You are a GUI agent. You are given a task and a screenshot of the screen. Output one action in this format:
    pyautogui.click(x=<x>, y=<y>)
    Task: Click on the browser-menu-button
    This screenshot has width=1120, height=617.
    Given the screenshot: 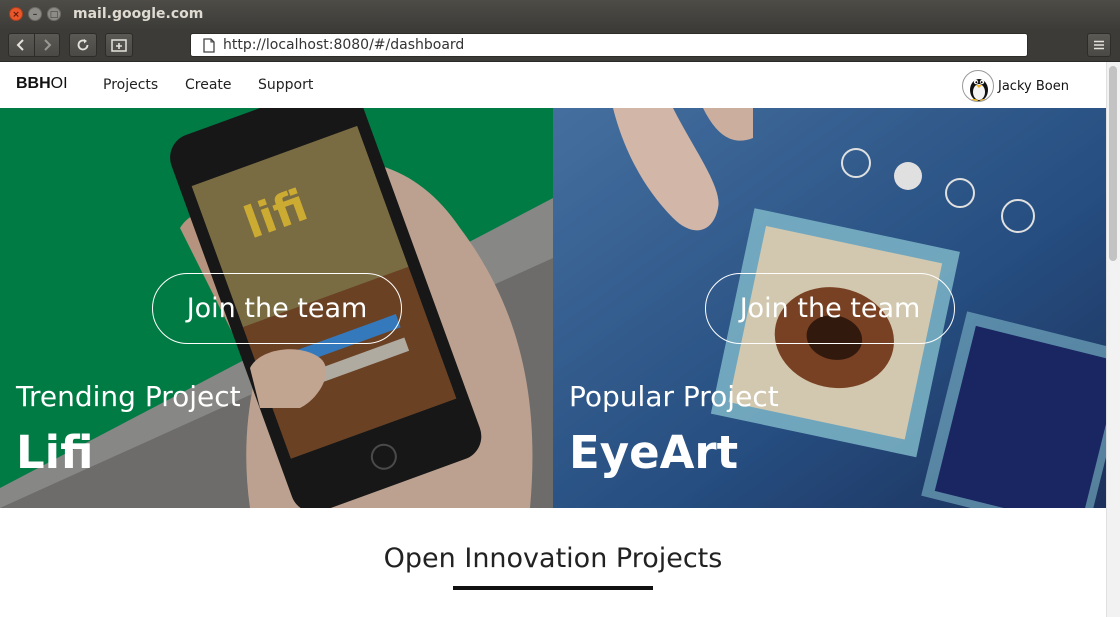 What is the action you would take?
    pyautogui.click(x=1099, y=45)
    